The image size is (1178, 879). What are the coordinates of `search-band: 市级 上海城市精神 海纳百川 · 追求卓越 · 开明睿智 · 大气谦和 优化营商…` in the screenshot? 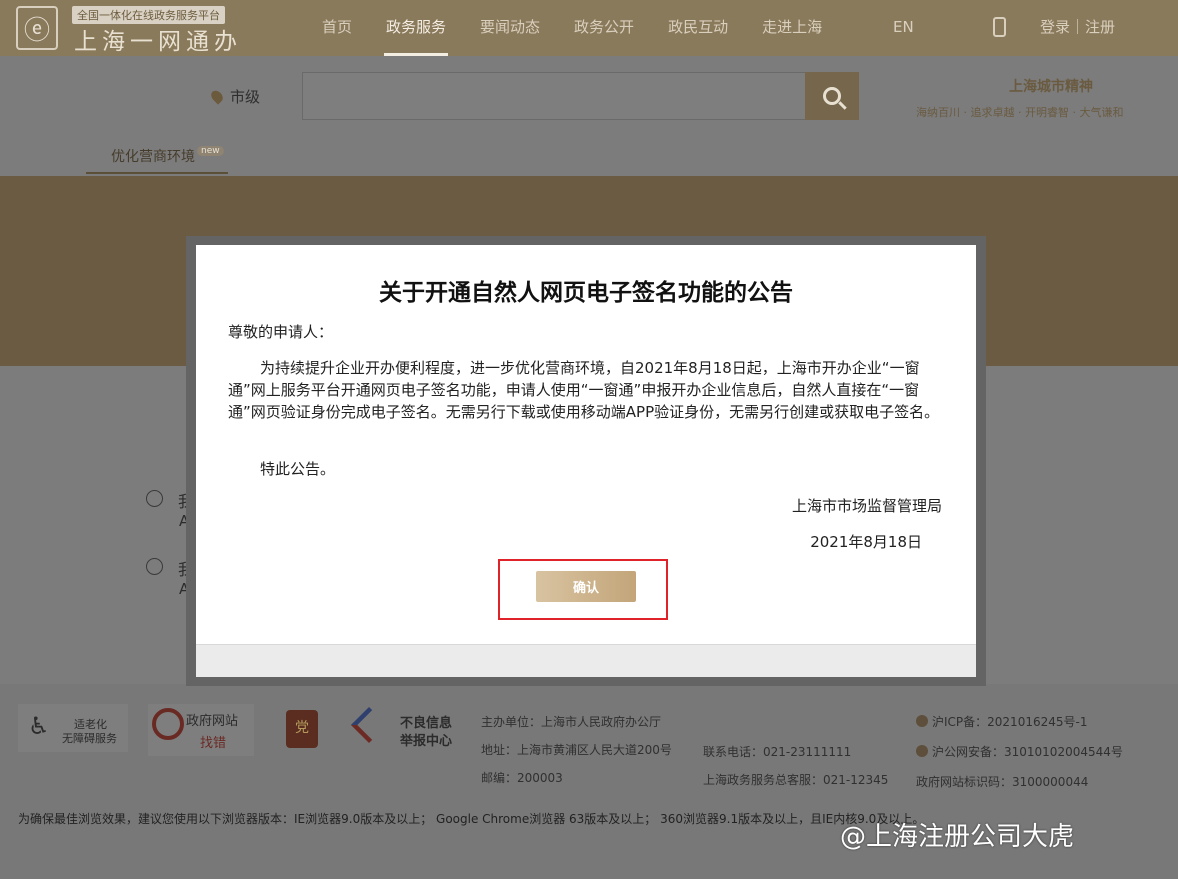 It's located at (589, 116).